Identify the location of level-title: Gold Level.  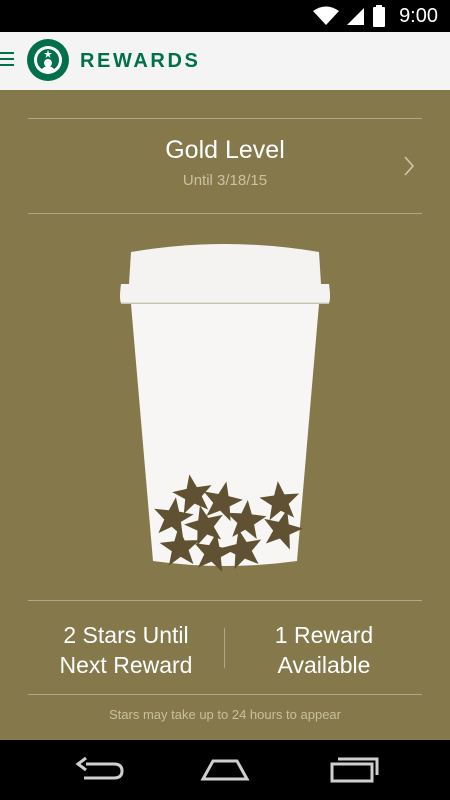
(225, 150).